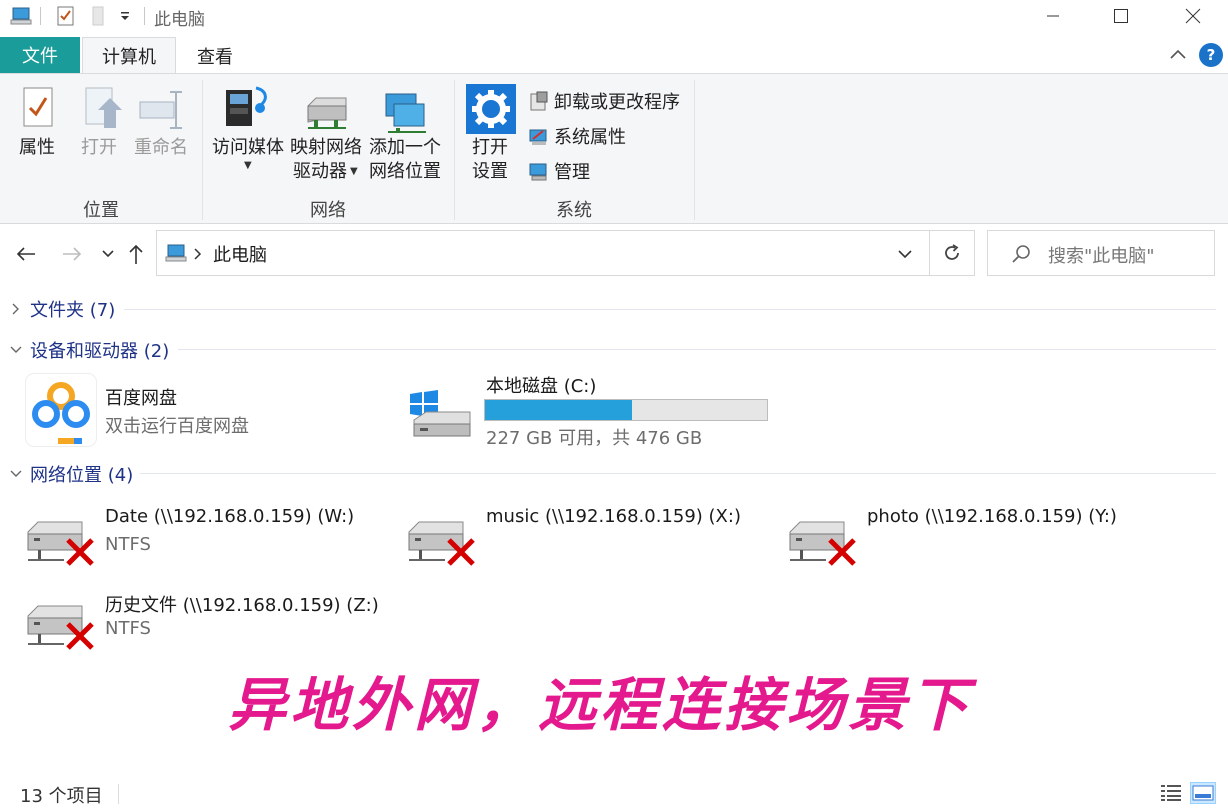  I want to click on add-network-location-line2: 网络位置, so click(405, 172).